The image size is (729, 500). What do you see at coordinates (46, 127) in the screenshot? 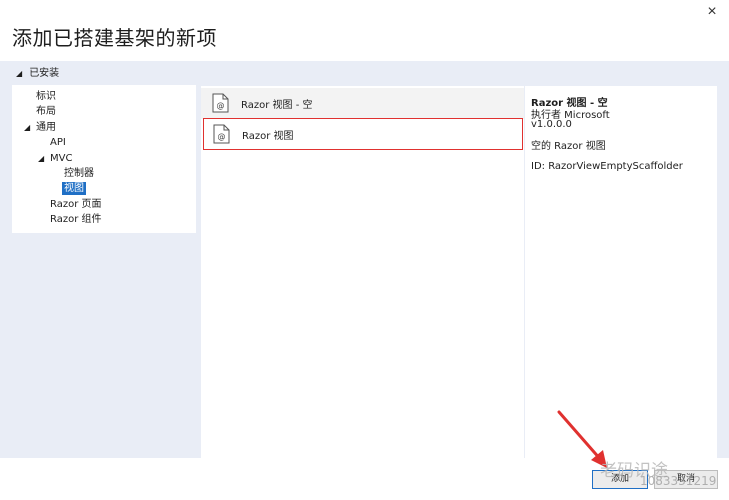
I see `tree-item-label: 通用` at bounding box center [46, 127].